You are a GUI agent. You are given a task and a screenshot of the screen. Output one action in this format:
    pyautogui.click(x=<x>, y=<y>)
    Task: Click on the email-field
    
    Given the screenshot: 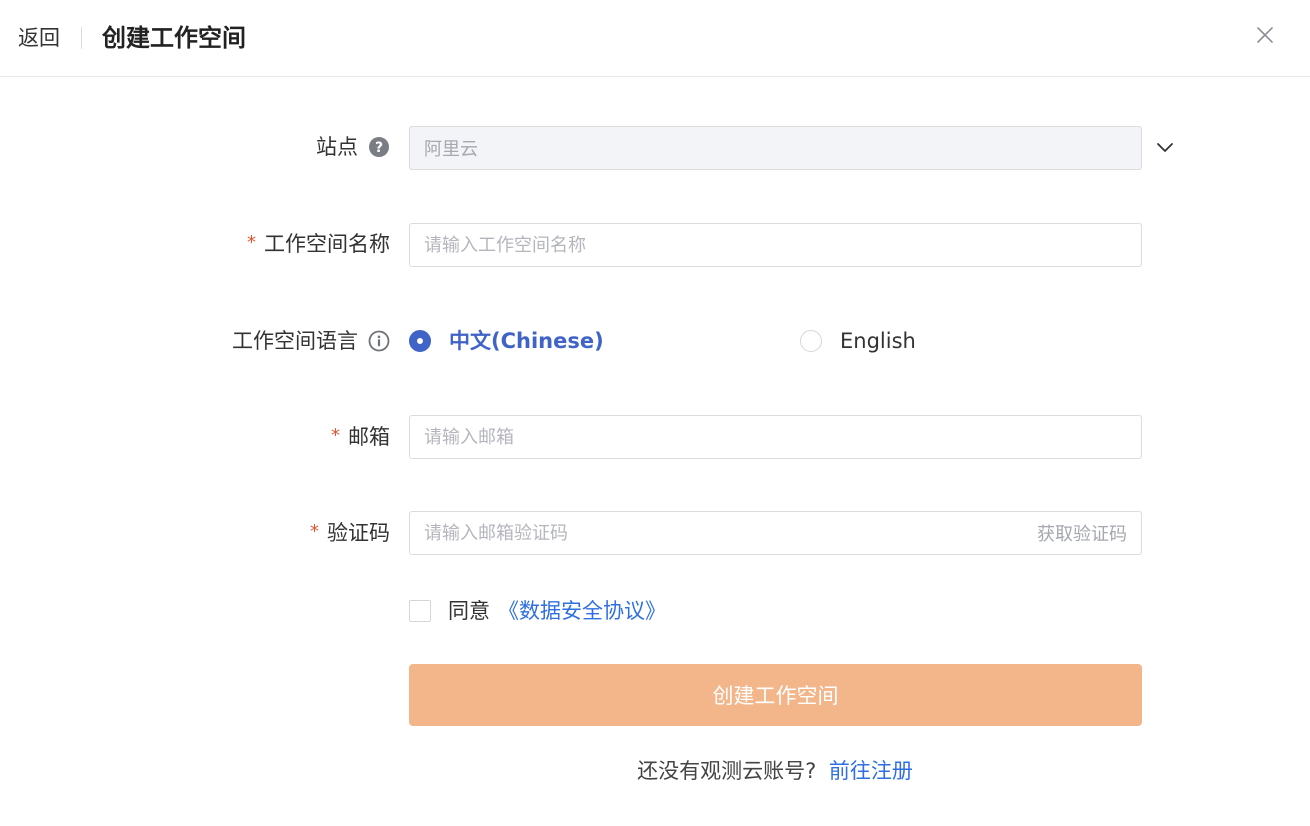 What is the action you would take?
    pyautogui.click(x=775, y=437)
    